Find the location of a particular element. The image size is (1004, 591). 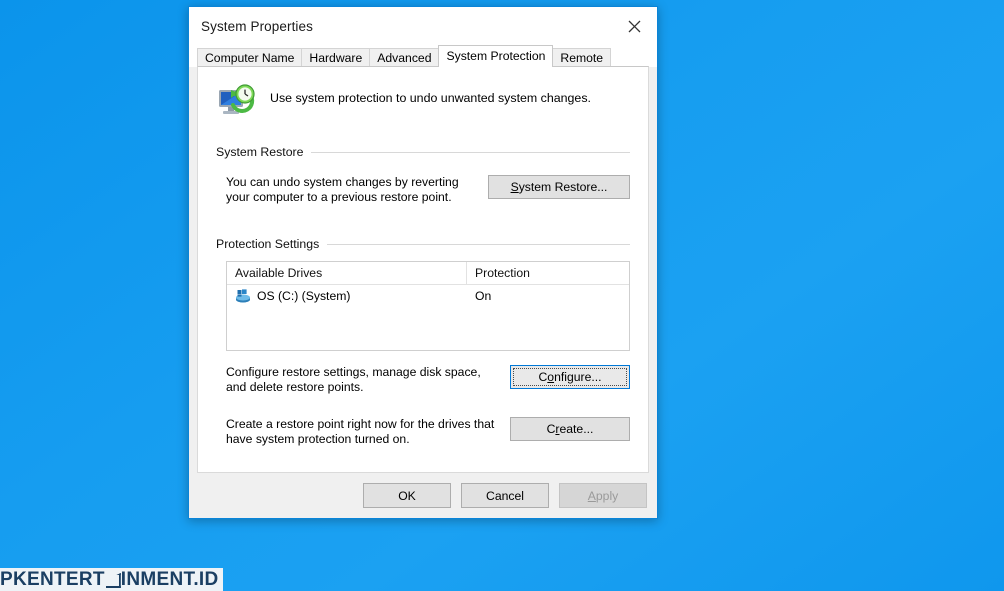

apply-button-label: pply is located at coordinates (607, 495).